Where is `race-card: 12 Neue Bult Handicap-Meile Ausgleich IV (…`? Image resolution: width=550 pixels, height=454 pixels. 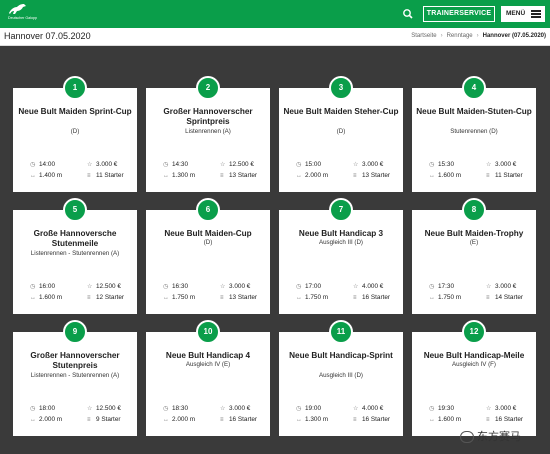 race-card: 12 Neue Bult Handicap-Meile Ausgleich IV (… is located at coordinates (474, 378).